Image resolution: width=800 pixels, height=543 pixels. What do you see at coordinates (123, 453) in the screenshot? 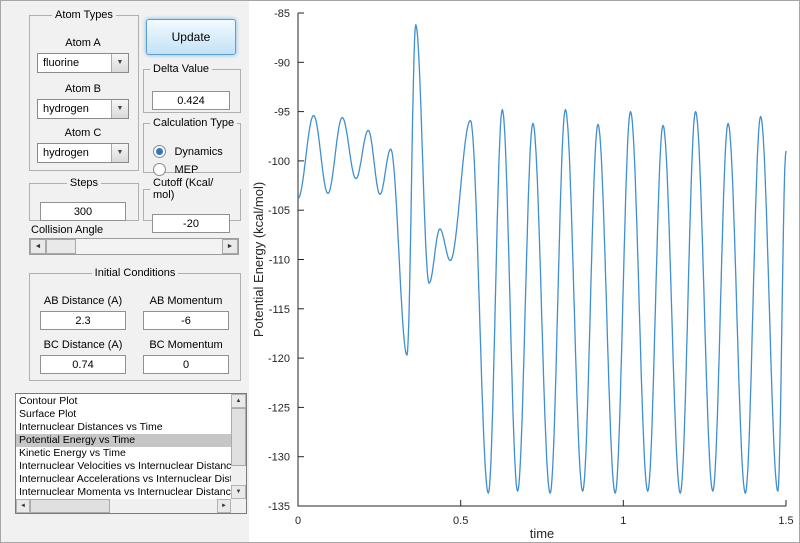
I see `list-item: Kinetic Energy vs Time` at bounding box center [123, 453].